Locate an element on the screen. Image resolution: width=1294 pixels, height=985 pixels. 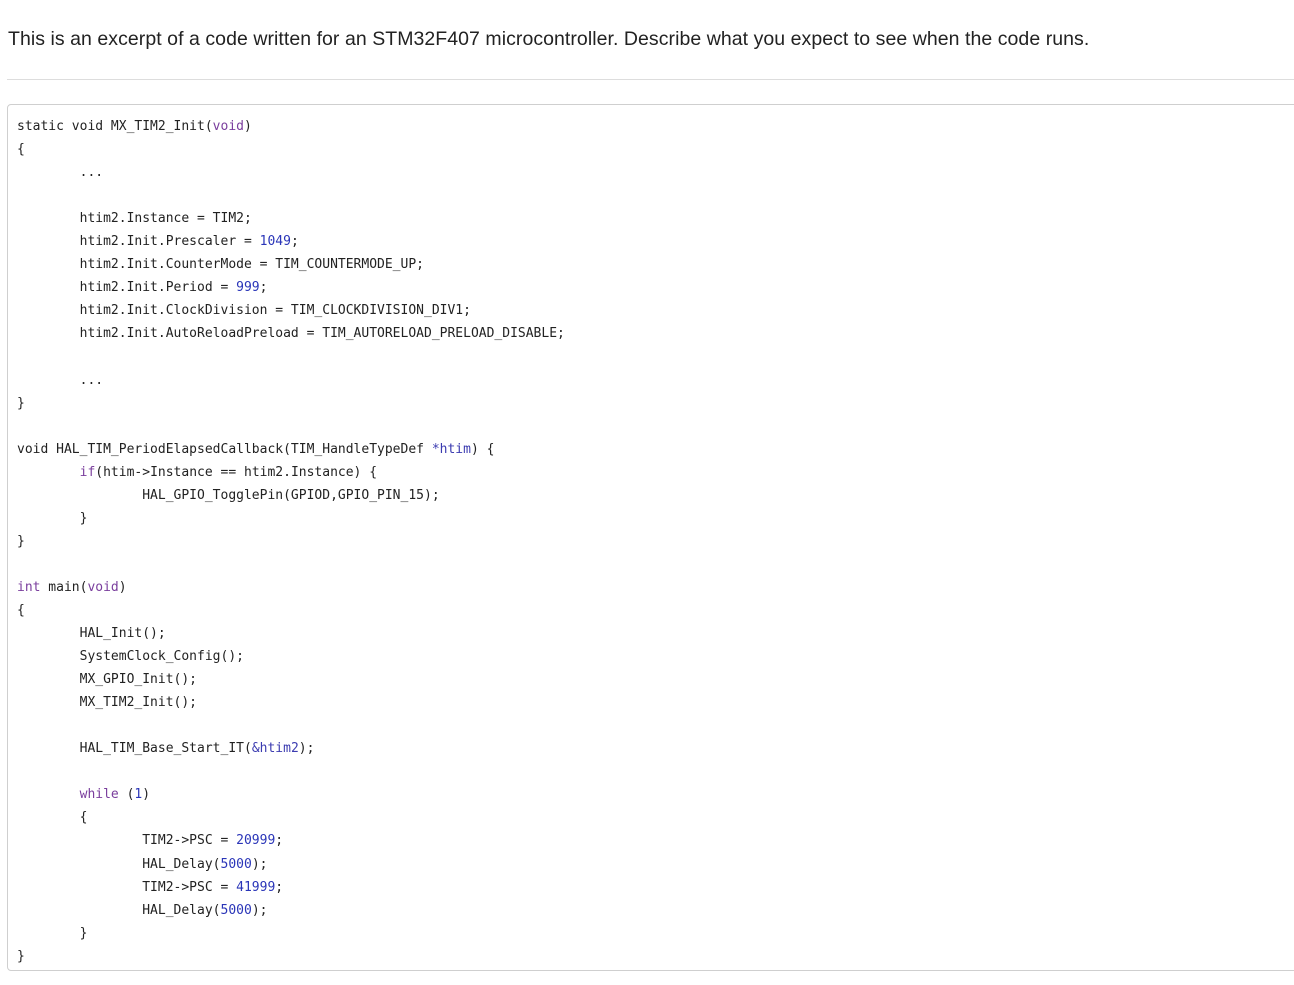
code-line: if(htim->Instance == htim2.Instance) { is located at coordinates (291, 472).